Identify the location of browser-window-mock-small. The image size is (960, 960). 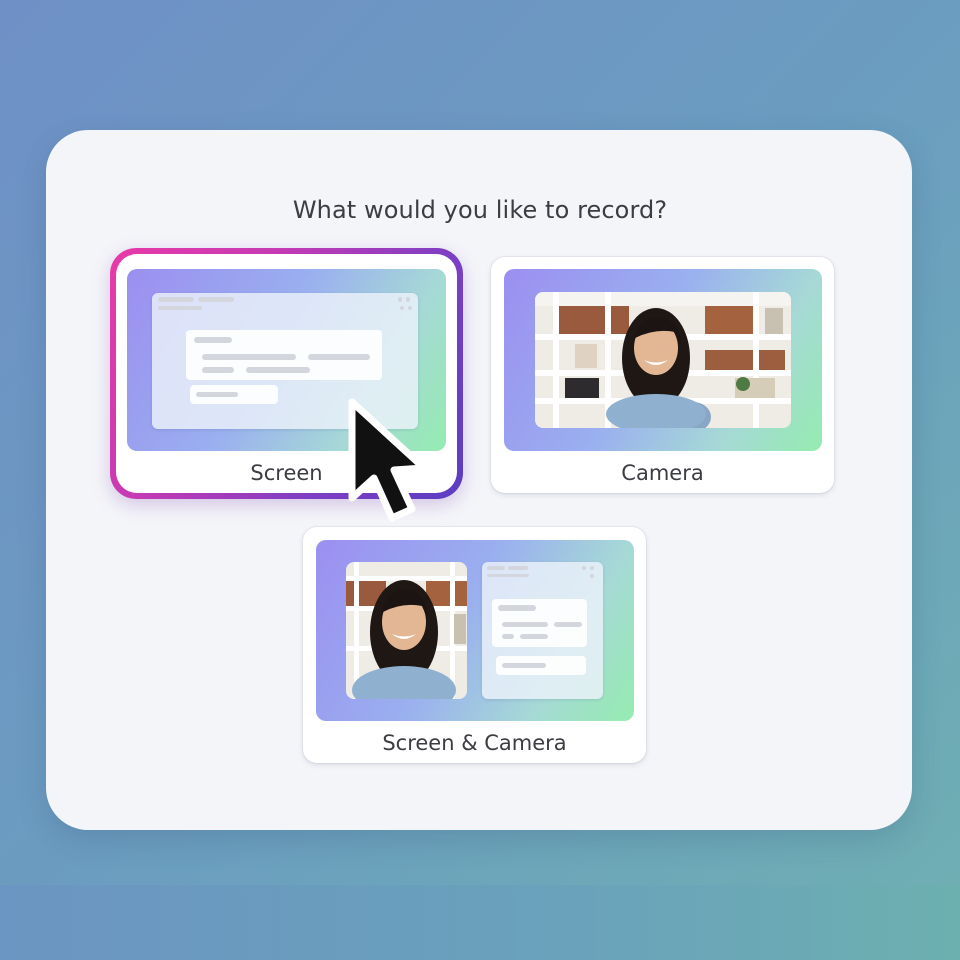
(542, 630).